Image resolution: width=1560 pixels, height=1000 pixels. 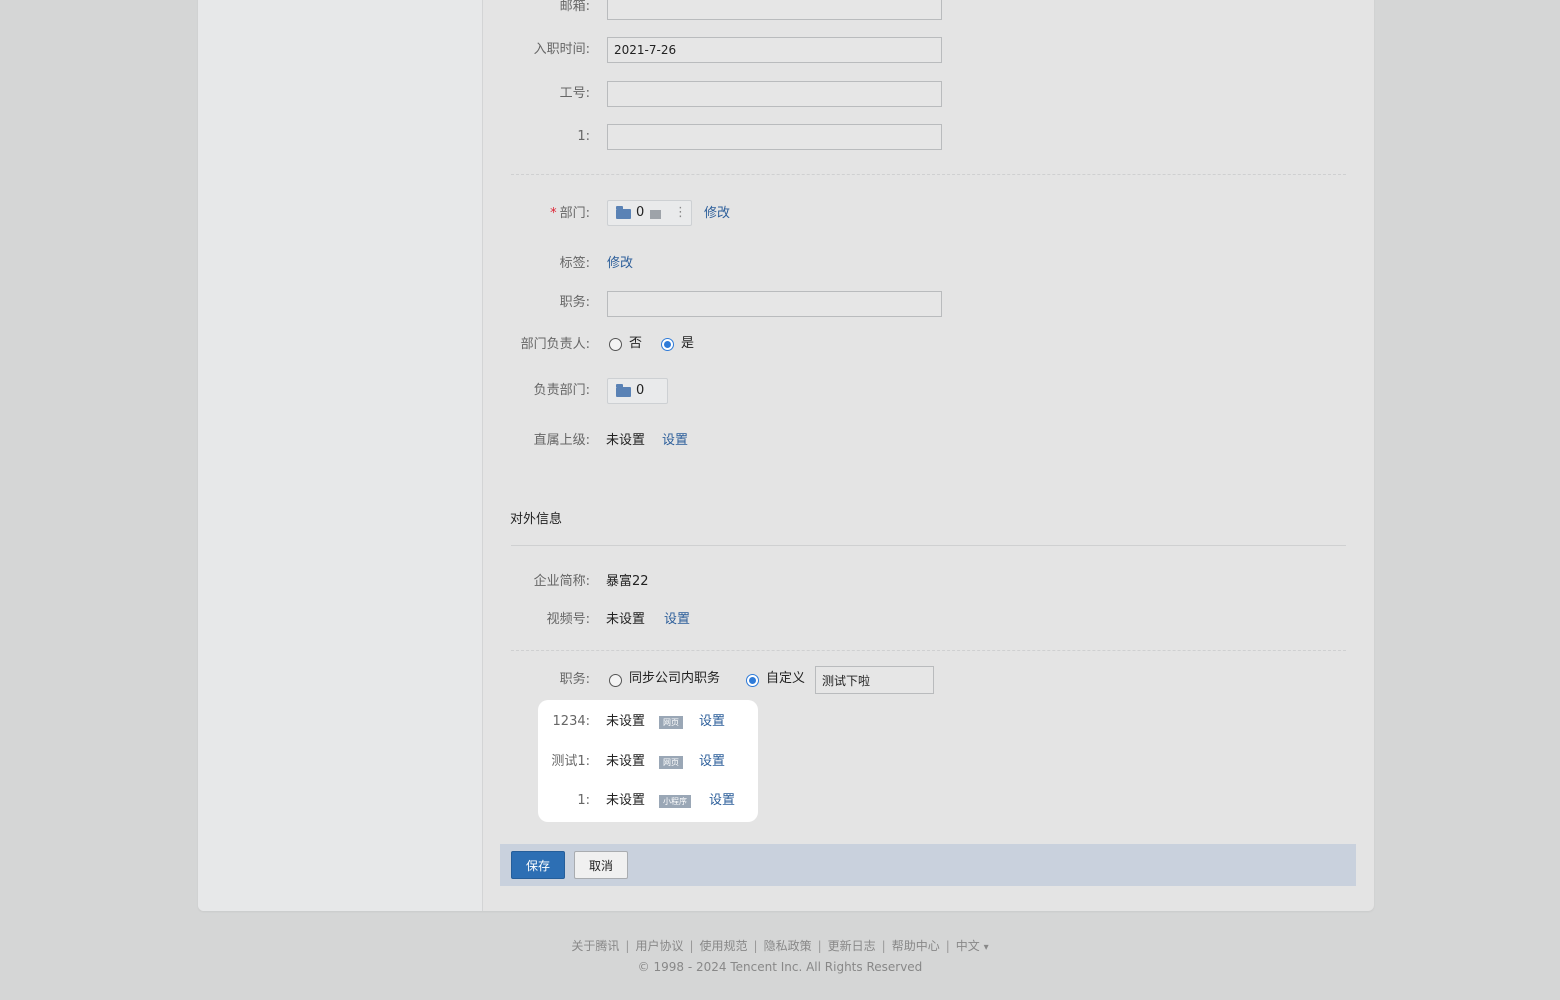 What do you see at coordinates (536, 519) in the screenshot?
I see `external-info-title: 对外信息` at bounding box center [536, 519].